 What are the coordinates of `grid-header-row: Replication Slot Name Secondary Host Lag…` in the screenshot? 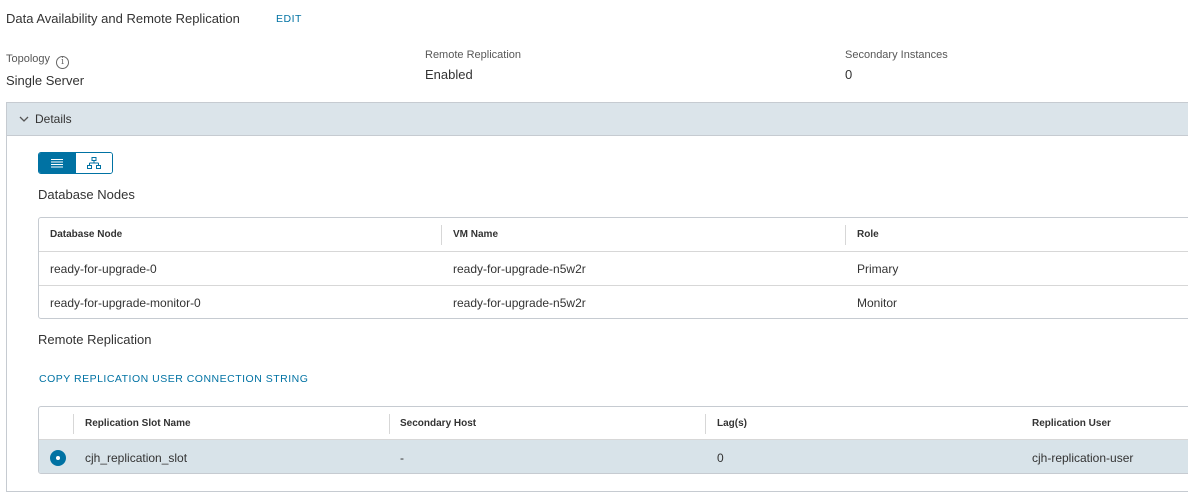 It's located at (613, 423).